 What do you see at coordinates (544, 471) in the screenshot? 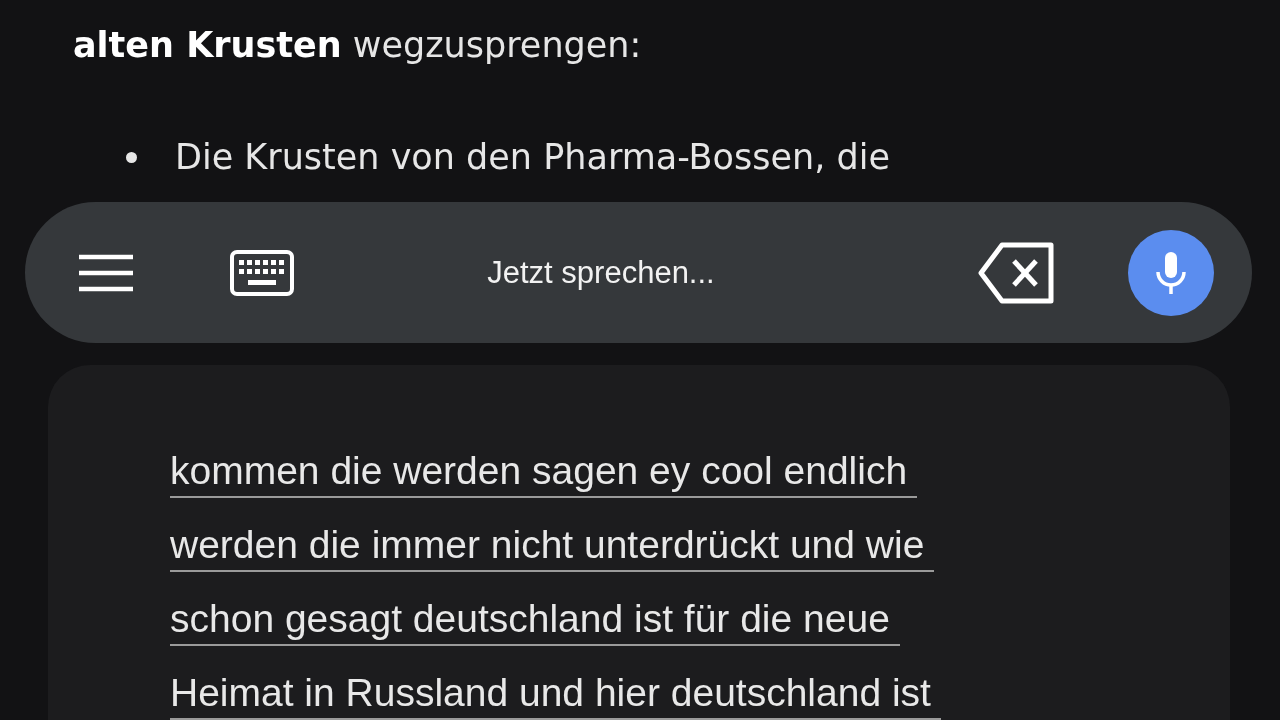
I see `transcript-line: kommen die werden sagen ey cool endlich` at bounding box center [544, 471].